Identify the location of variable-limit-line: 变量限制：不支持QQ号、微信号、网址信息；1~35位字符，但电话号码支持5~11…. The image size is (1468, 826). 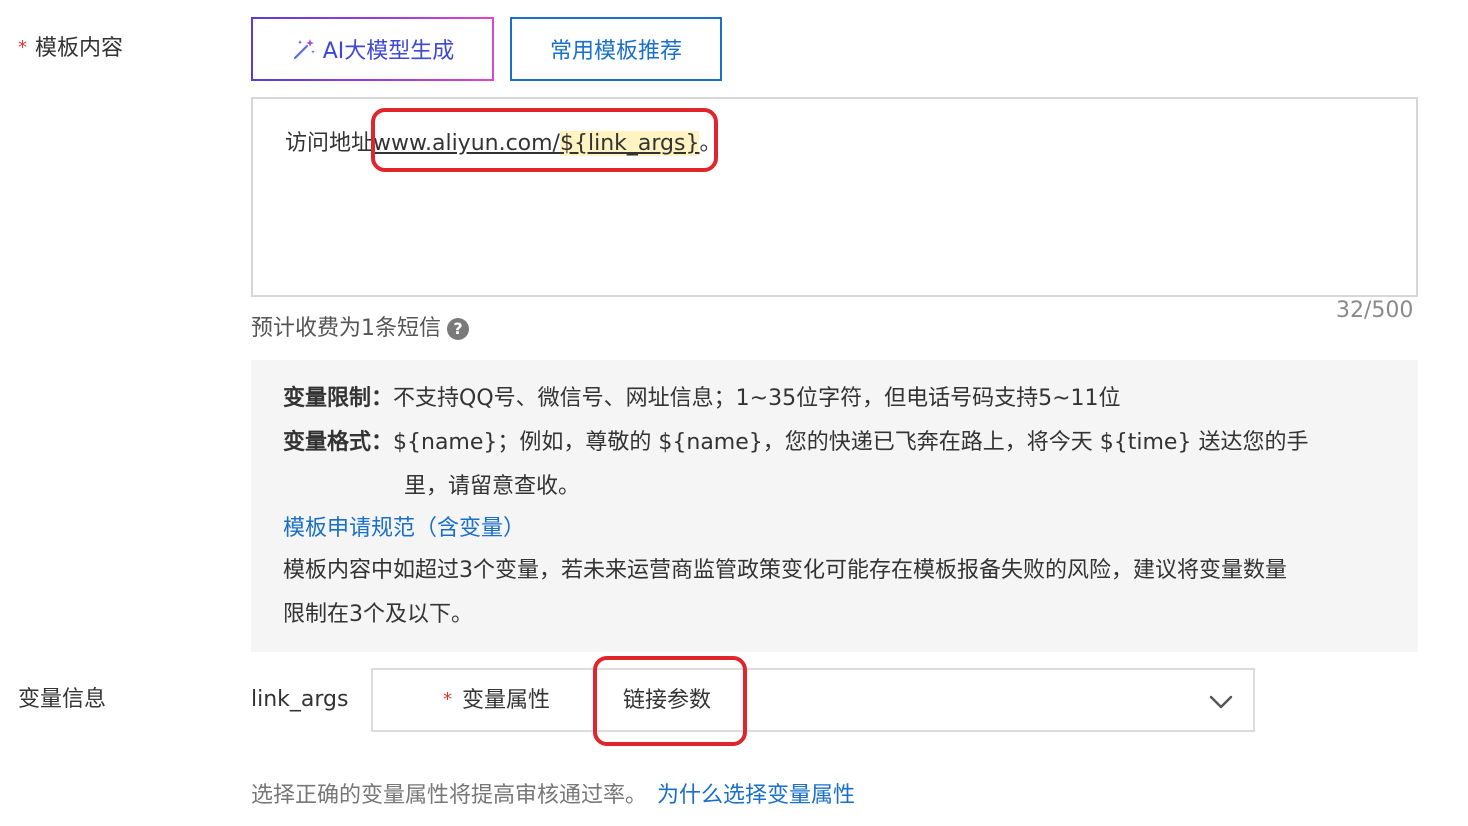
(702, 398).